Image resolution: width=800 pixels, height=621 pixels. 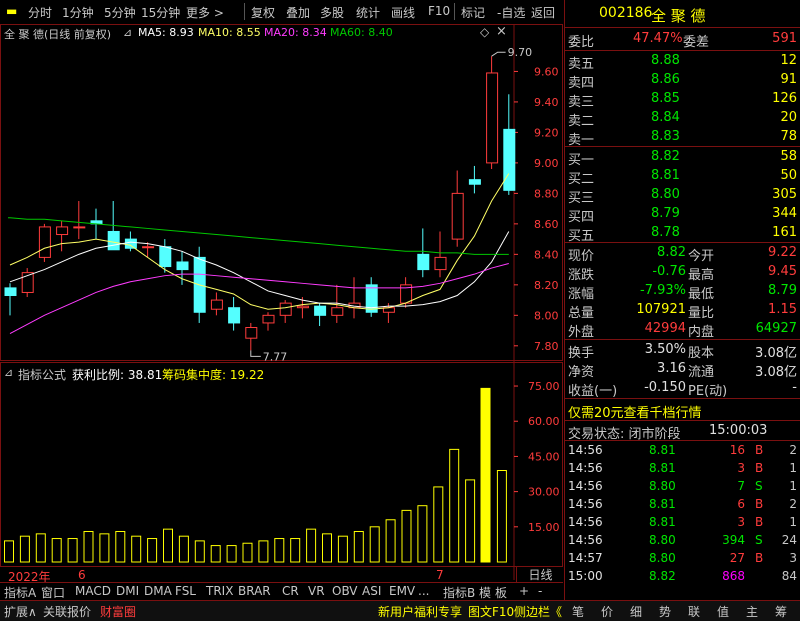 What do you see at coordinates (371, 591) in the screenshot?
I see `indicator-tab-11: ASI` at bounding box center [371, 591].